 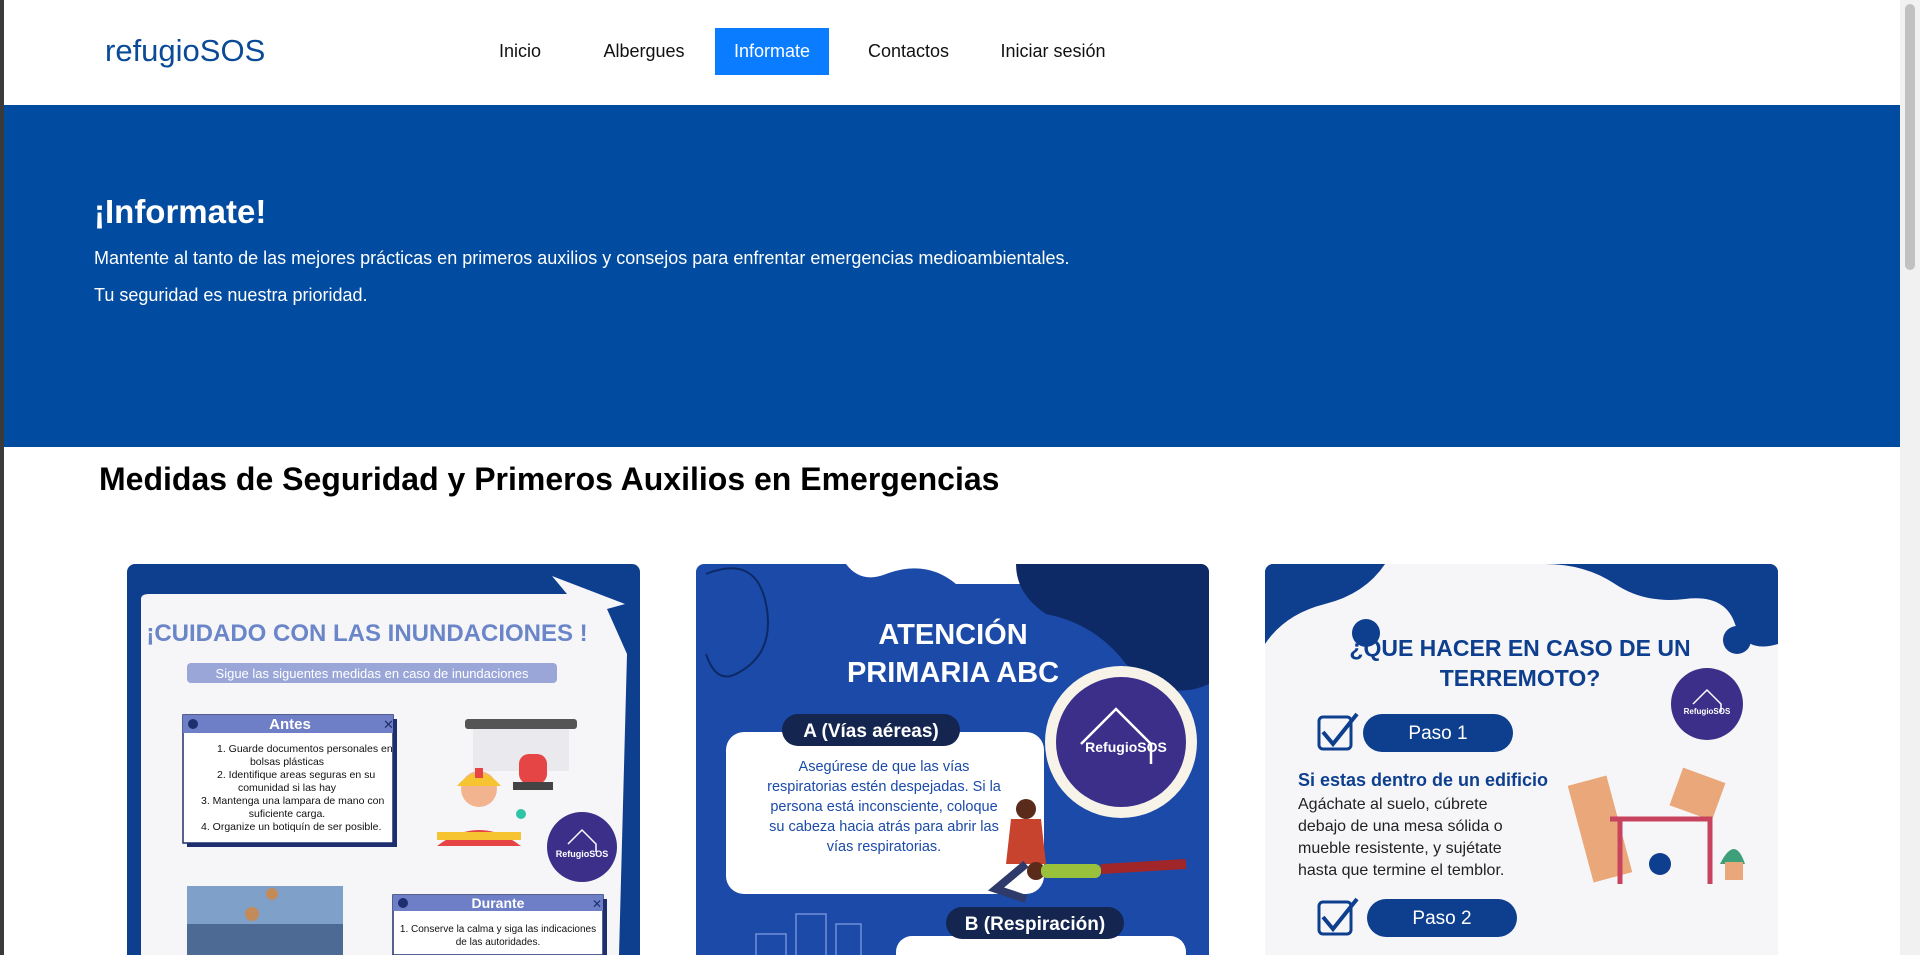 What do you see at coordinates (1400, 826) in the screenshot?
I see `svg-text: debajo de una mesa sólida o` at bounding box center [1400, 826].